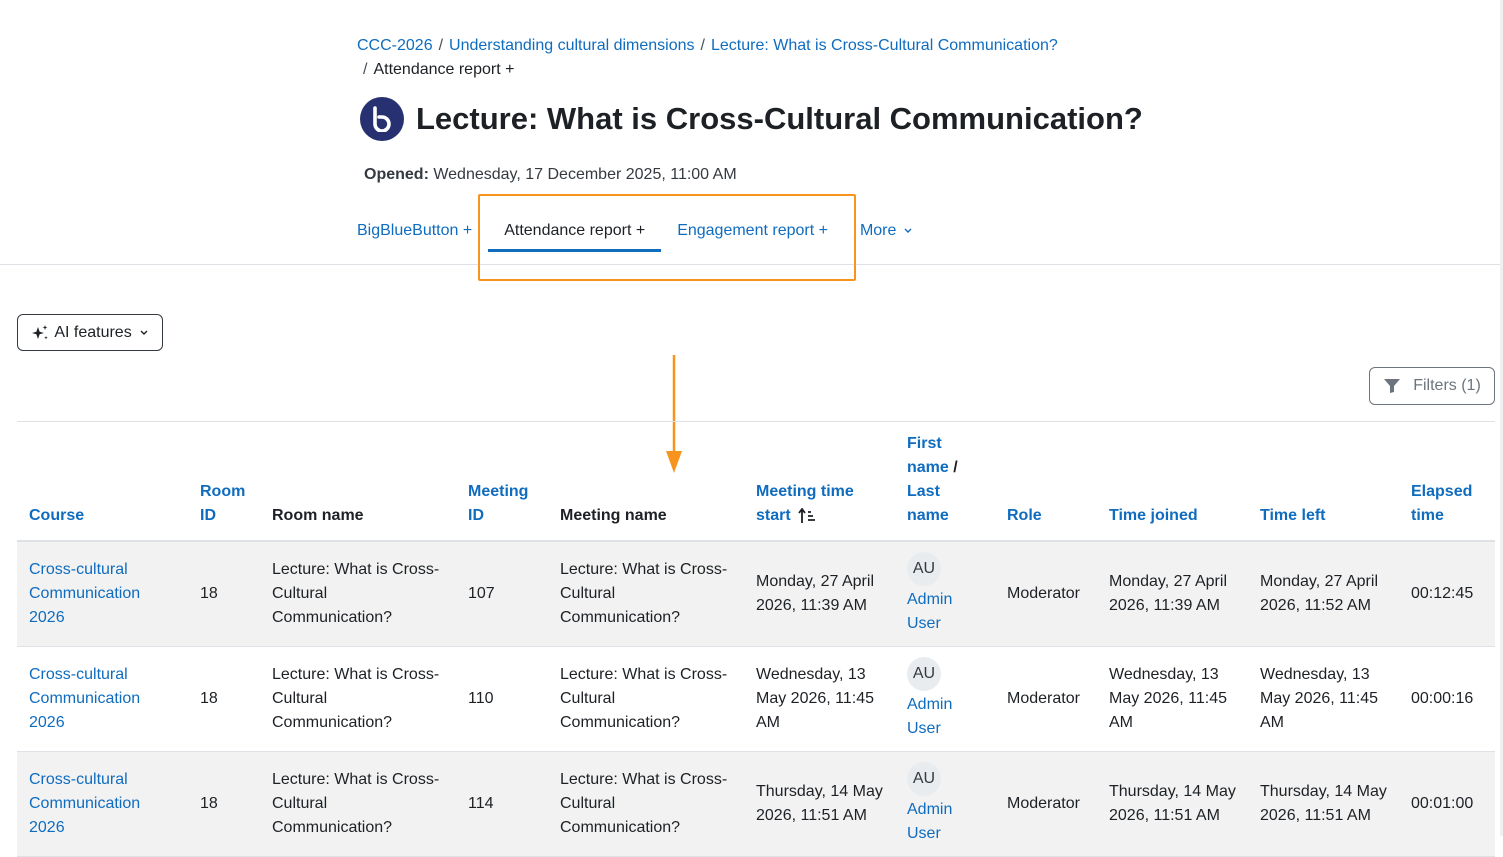  Describe the element at coordinates (502, 594) in the screenshot. I see `meeting-id-cell: 107` at that location.